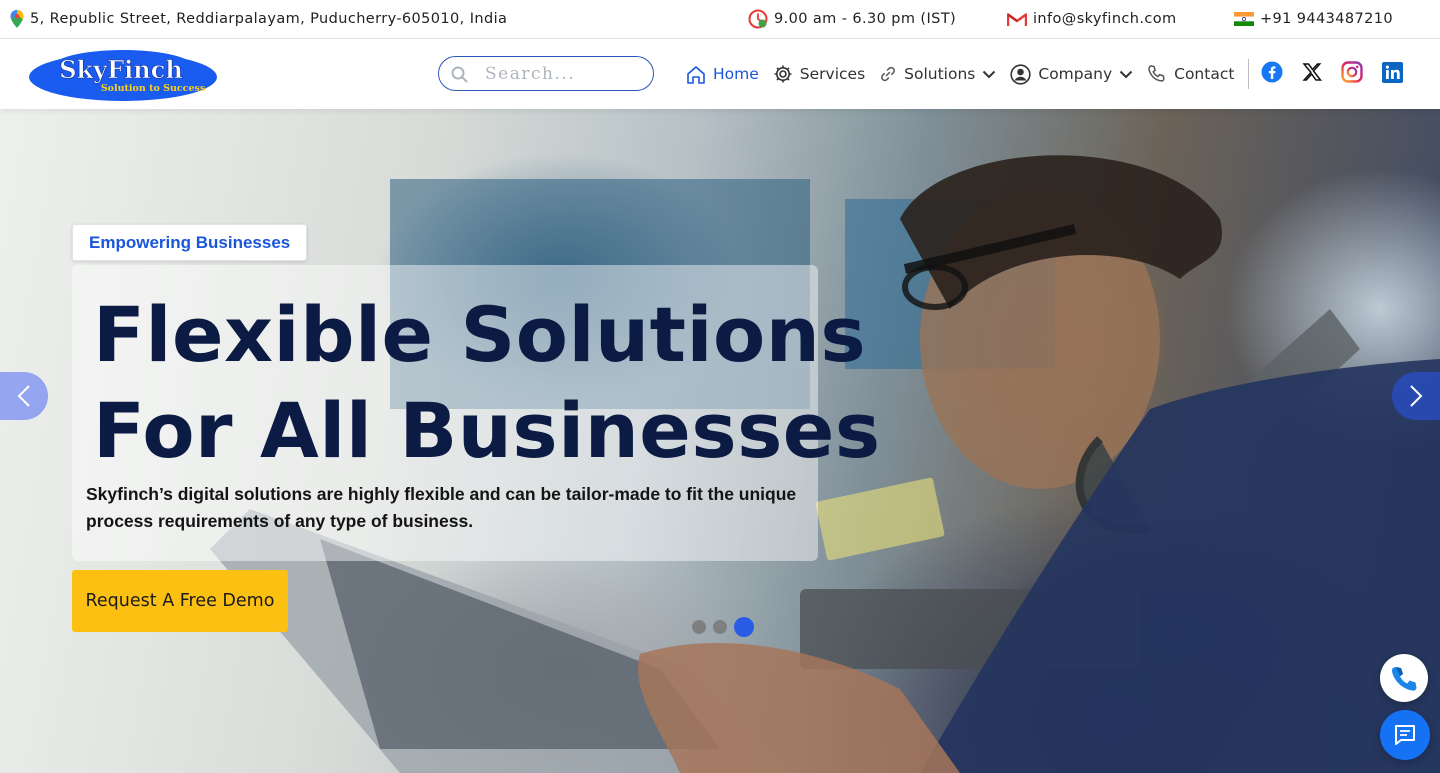  Describe the element at coordinates (1326, 19) in the screenshot. I see `phone-text: +91 9443487210` at that location.